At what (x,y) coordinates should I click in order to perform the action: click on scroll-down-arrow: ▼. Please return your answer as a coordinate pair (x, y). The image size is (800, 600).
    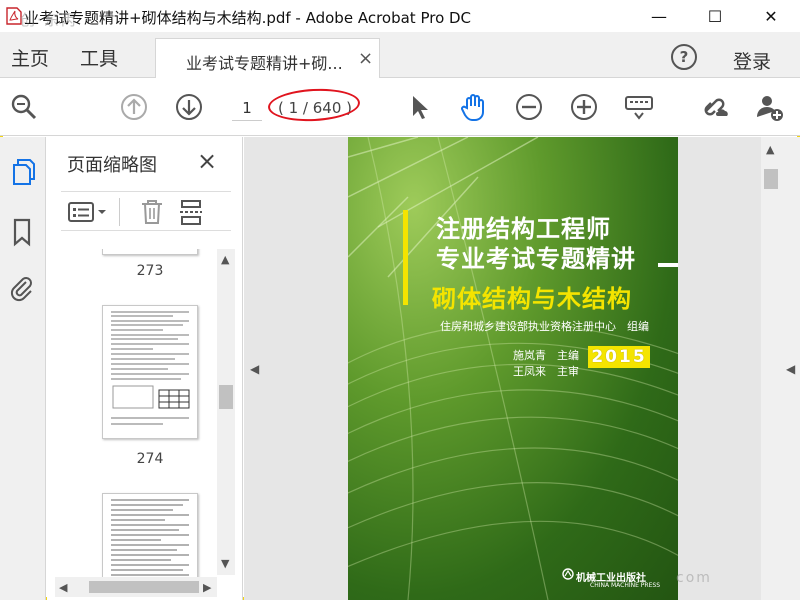
    Looking at the image, I should click on (225, 563).